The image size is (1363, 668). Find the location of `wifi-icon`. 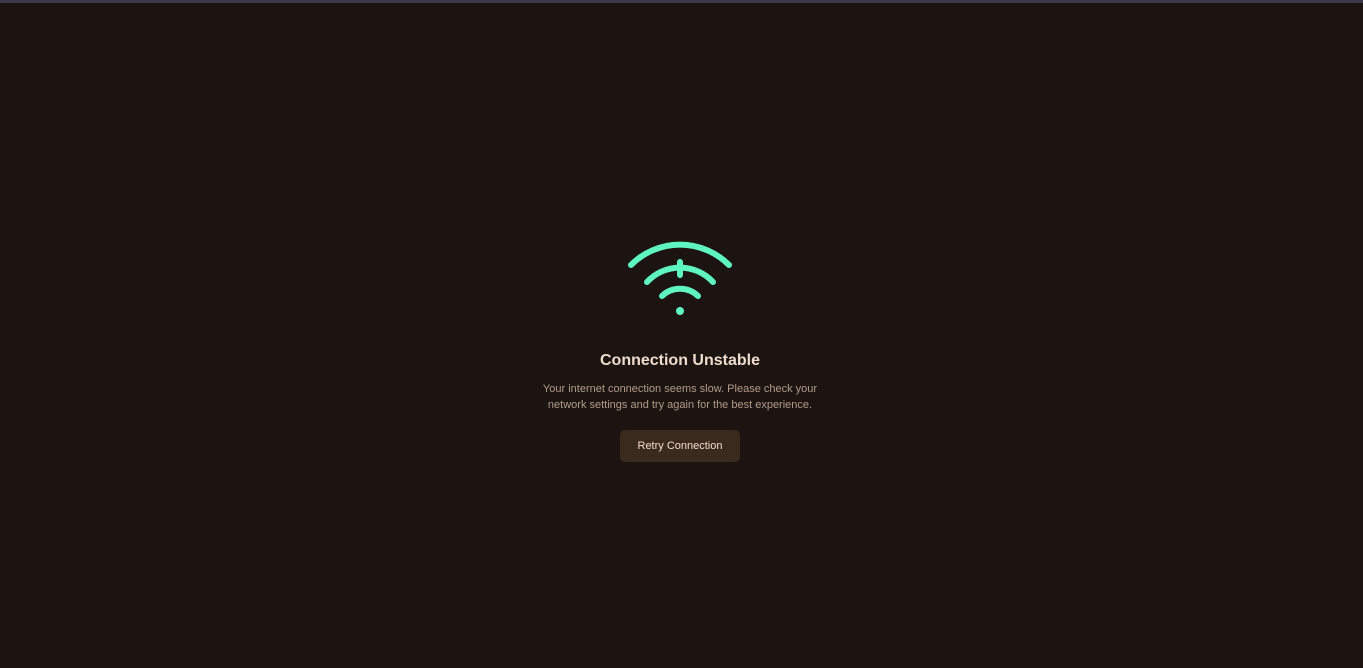

wifi-icon is located at coordinates (680, 278).